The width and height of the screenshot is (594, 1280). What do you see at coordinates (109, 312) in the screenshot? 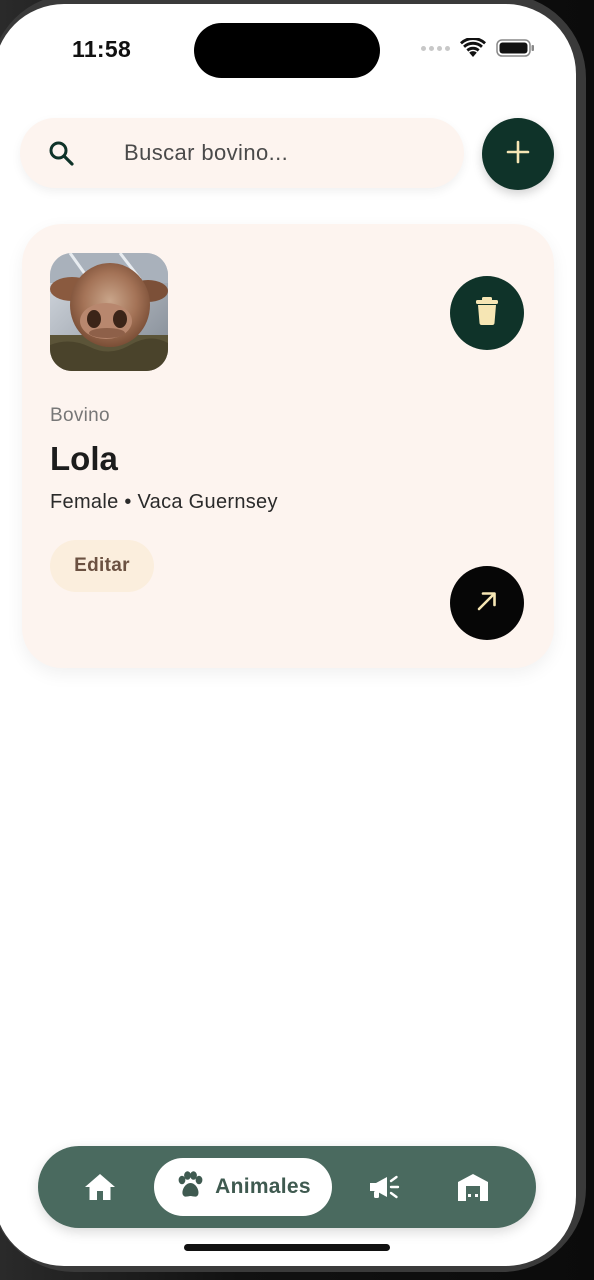
I see `animal-photo` at bounding box center [109, 312].